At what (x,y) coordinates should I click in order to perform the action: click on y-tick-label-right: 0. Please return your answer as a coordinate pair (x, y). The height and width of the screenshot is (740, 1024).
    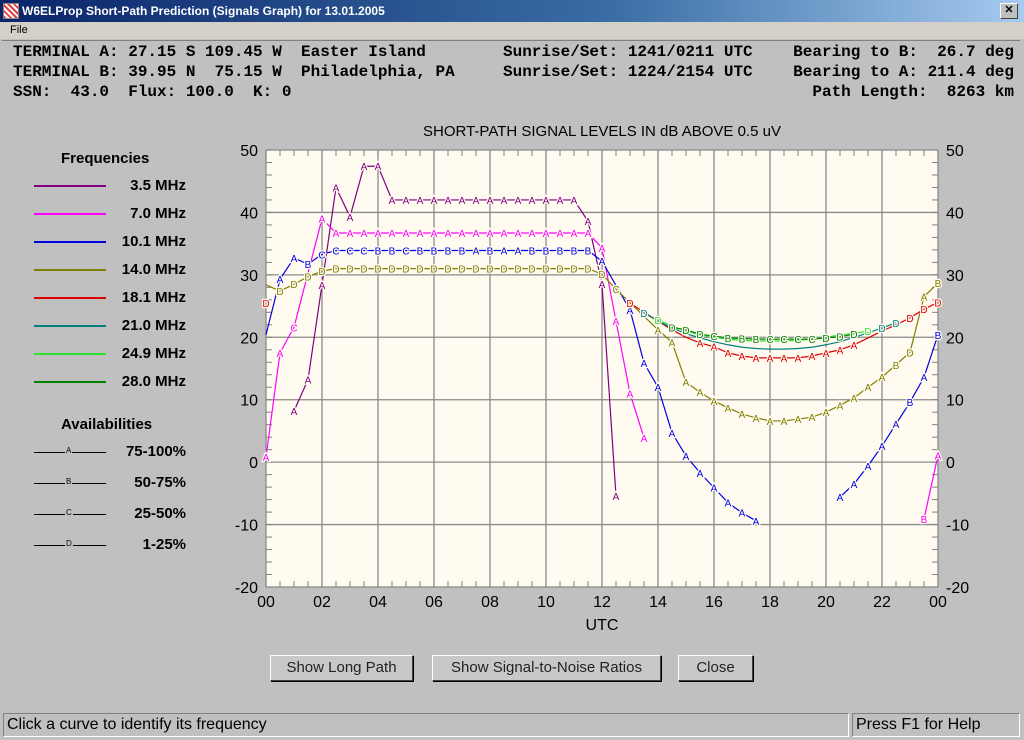
    Looking at the image, I should click on (950, 463).